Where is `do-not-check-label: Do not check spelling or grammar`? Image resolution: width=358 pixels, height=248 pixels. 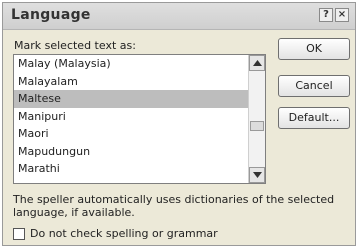
do-not-check-label: Do not check spelling or grammar is located at coordinates (124, 233).